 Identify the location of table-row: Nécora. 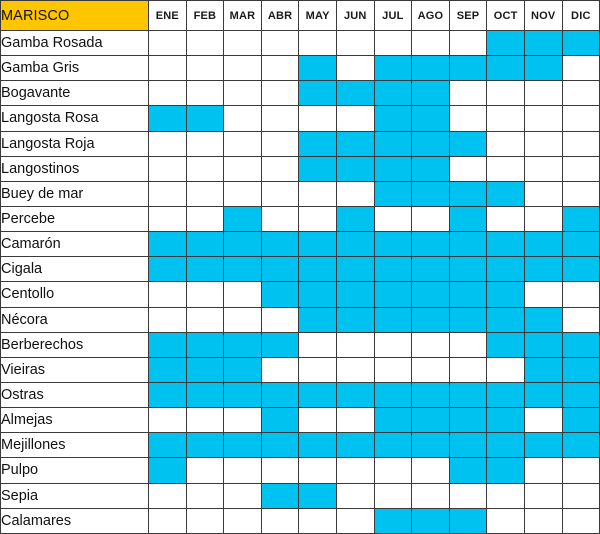
(300, 319).